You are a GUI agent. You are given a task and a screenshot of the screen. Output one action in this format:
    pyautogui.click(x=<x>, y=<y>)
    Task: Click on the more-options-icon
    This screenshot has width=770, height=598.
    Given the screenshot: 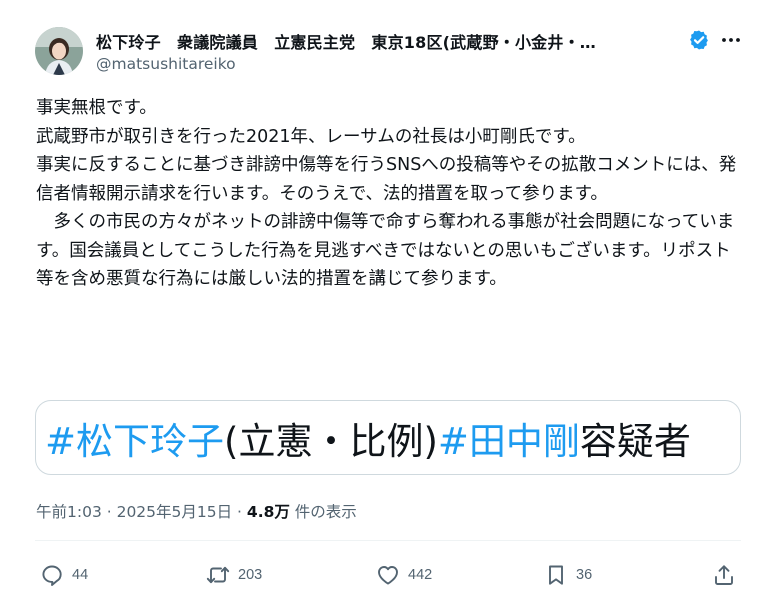 What is the action you would take?
    pyautogui.click(x=731, y=40)
    